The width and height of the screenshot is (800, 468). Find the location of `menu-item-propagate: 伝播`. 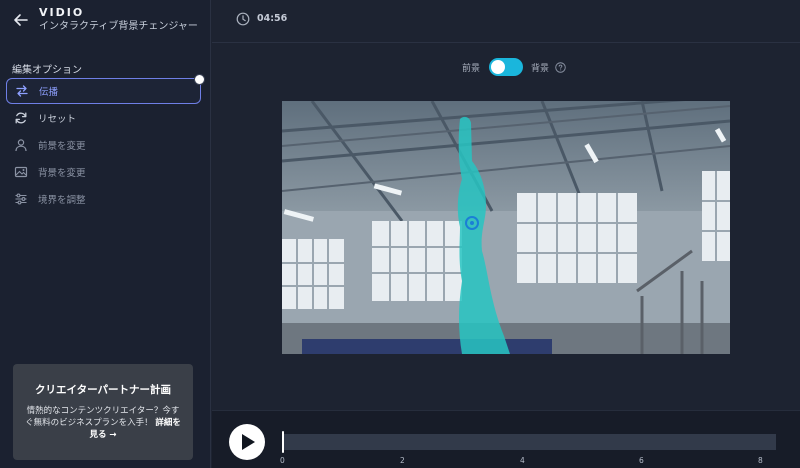

menu-item-propagate: 伝播 is located at coordinates (105, 89).